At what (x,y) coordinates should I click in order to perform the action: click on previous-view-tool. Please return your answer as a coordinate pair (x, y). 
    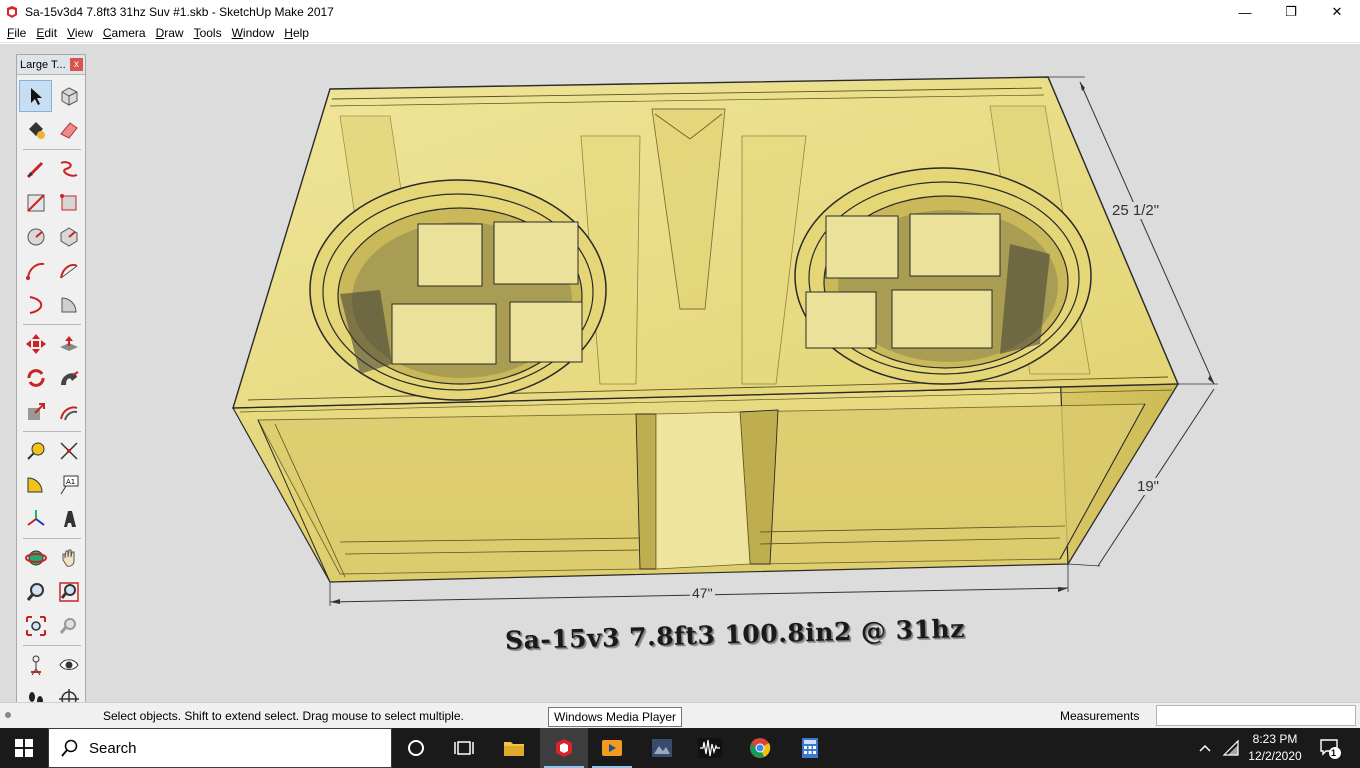
    Looking at the image, I should click on (68, 626).